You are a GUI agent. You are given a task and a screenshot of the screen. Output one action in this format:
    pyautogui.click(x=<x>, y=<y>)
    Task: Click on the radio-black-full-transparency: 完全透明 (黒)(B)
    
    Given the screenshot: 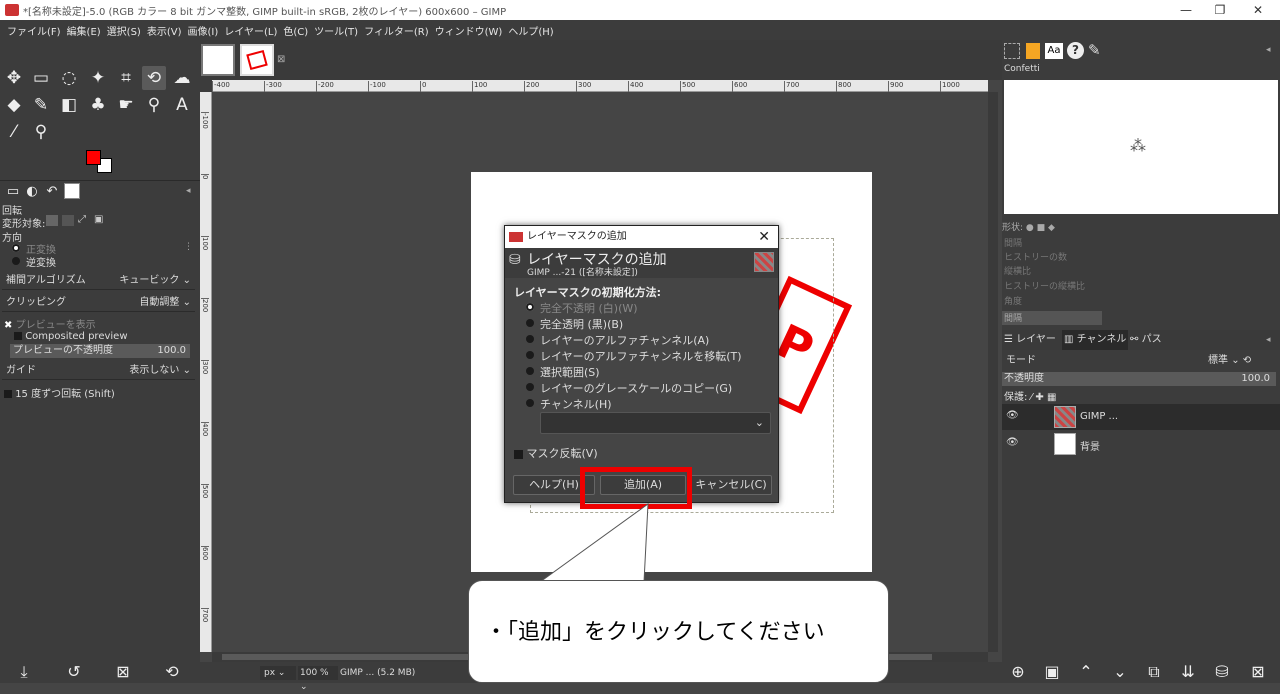 What is the action you would take?
    pyautogui.click(x=574, y=324)
    